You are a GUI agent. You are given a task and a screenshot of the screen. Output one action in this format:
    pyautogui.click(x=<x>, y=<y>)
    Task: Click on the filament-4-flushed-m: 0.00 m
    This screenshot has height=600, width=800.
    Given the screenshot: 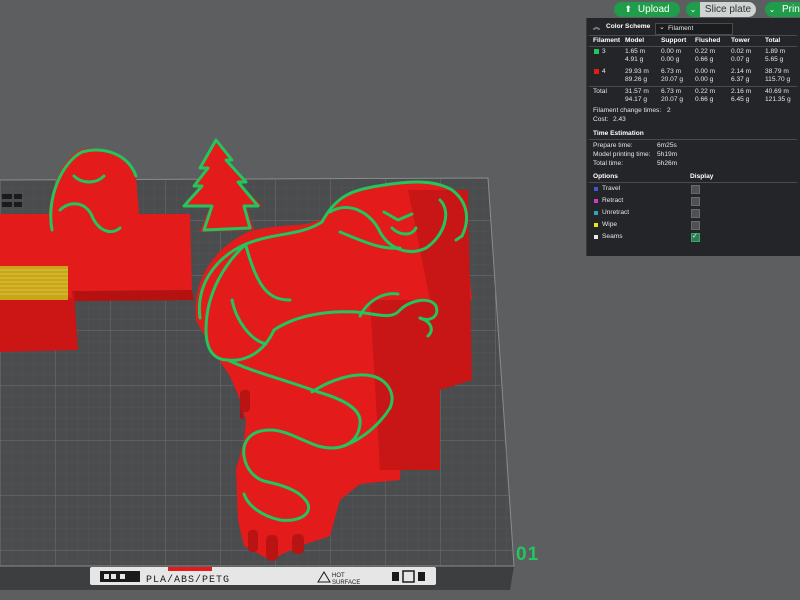 What is the action you would take?
    pyautogui.click(x=705, y=71)
    